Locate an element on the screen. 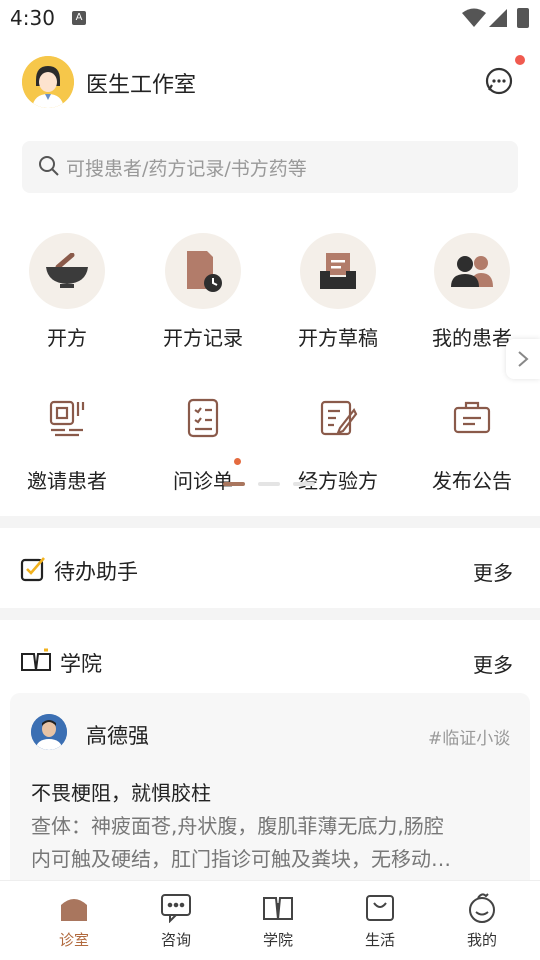 This screenshot has height=960, width=540. announcement-icon is located at coordinates (472, 418).